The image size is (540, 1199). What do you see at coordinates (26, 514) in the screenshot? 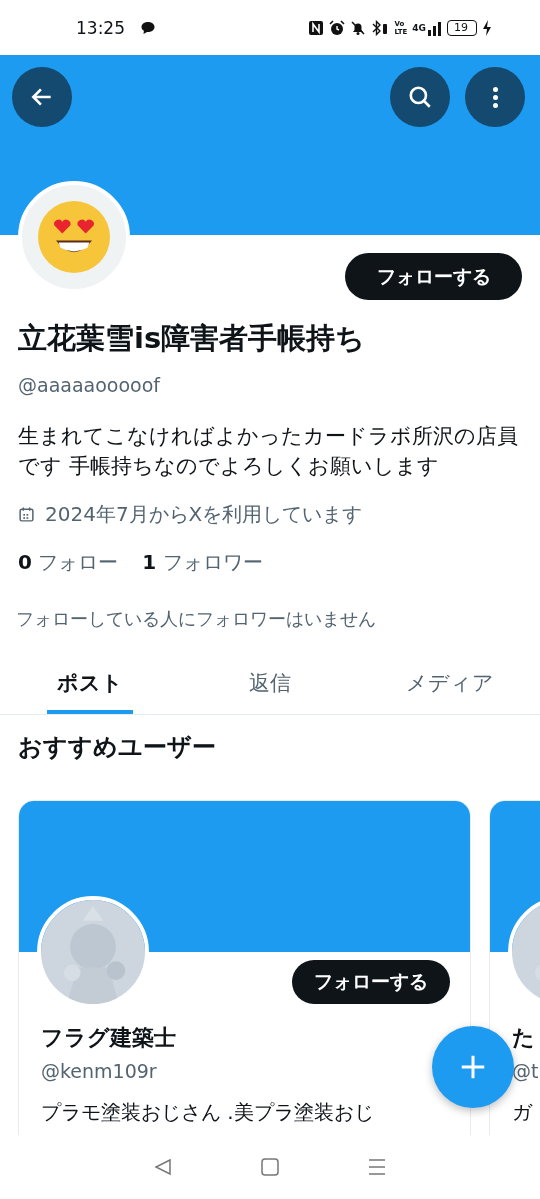
I see `calendar-icon` at bounding box center [26, 514].